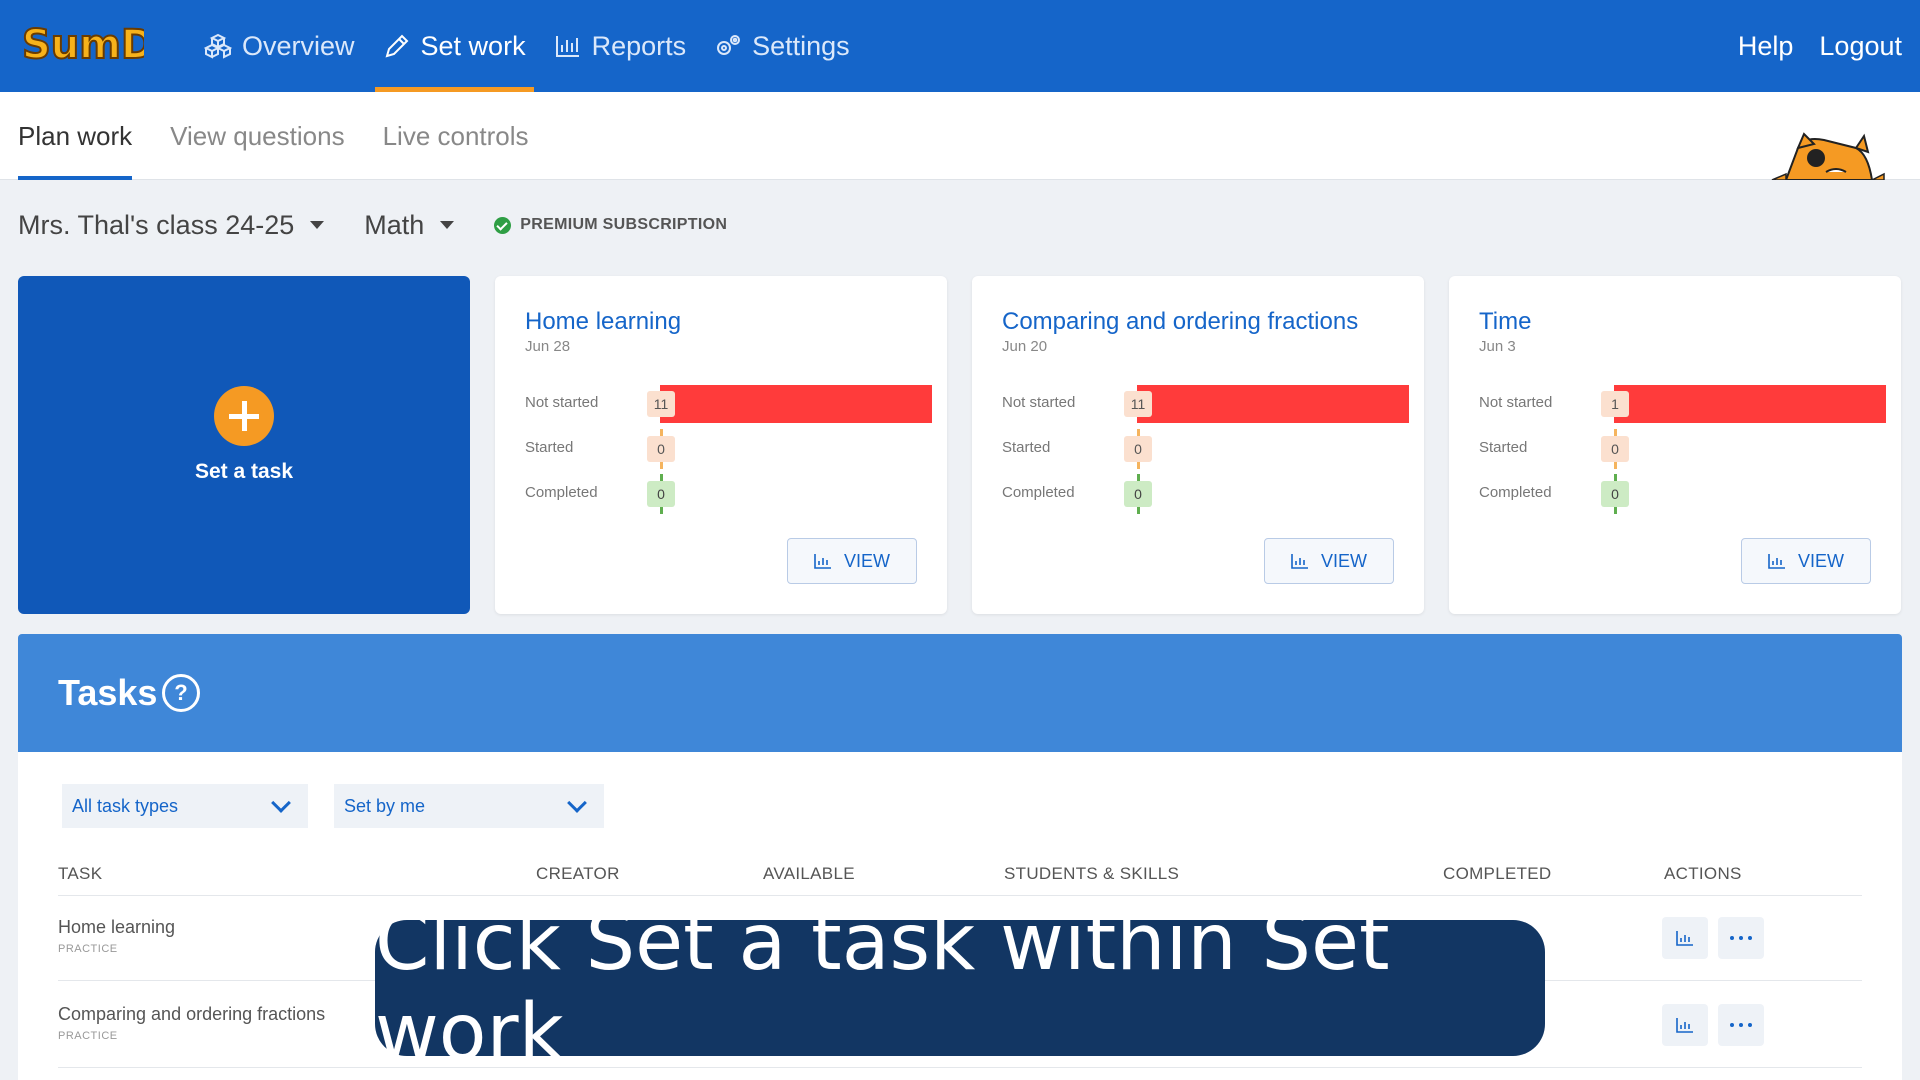 Image resolution: width=1920 pixels, height=1080 pixels. Describe the element at coordinates (88, 949) in the screenshot. I see `task-type: PRACTICE` at that location.